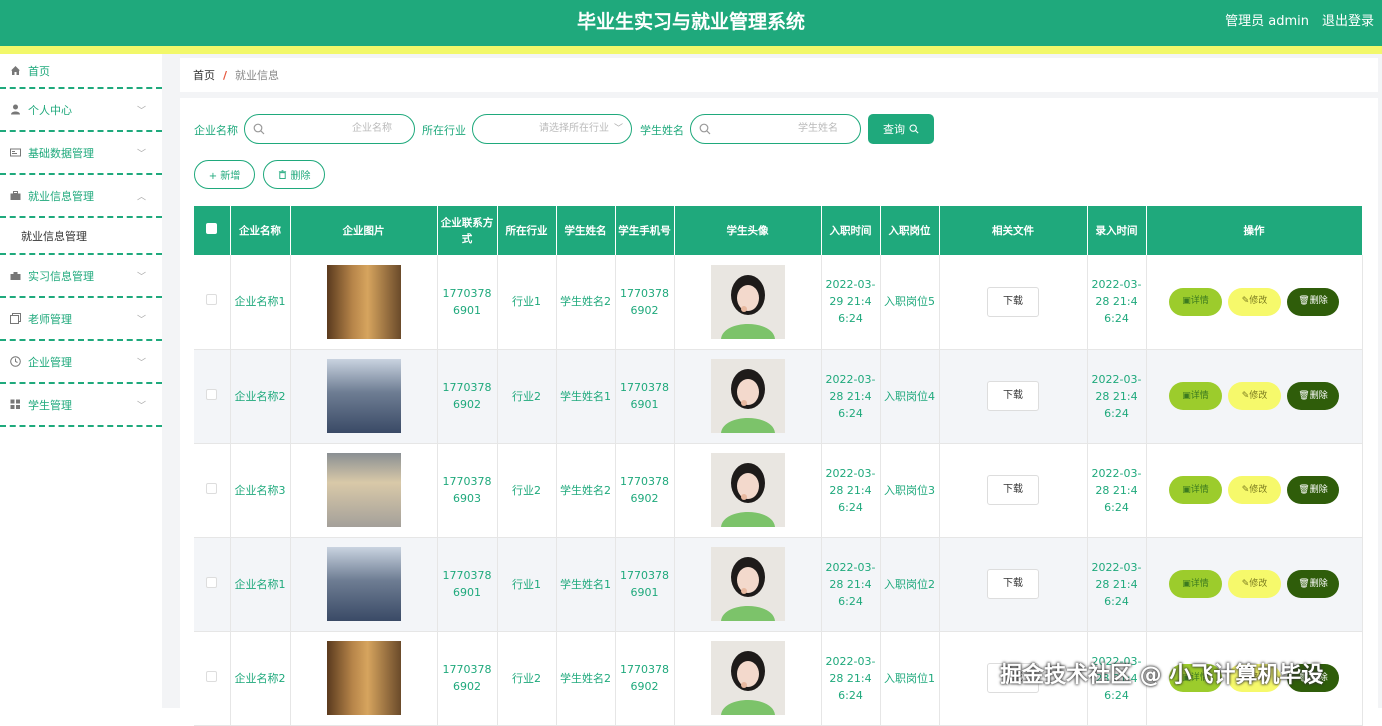  I want to click on query-button-label: 查询, so click(894, 129).